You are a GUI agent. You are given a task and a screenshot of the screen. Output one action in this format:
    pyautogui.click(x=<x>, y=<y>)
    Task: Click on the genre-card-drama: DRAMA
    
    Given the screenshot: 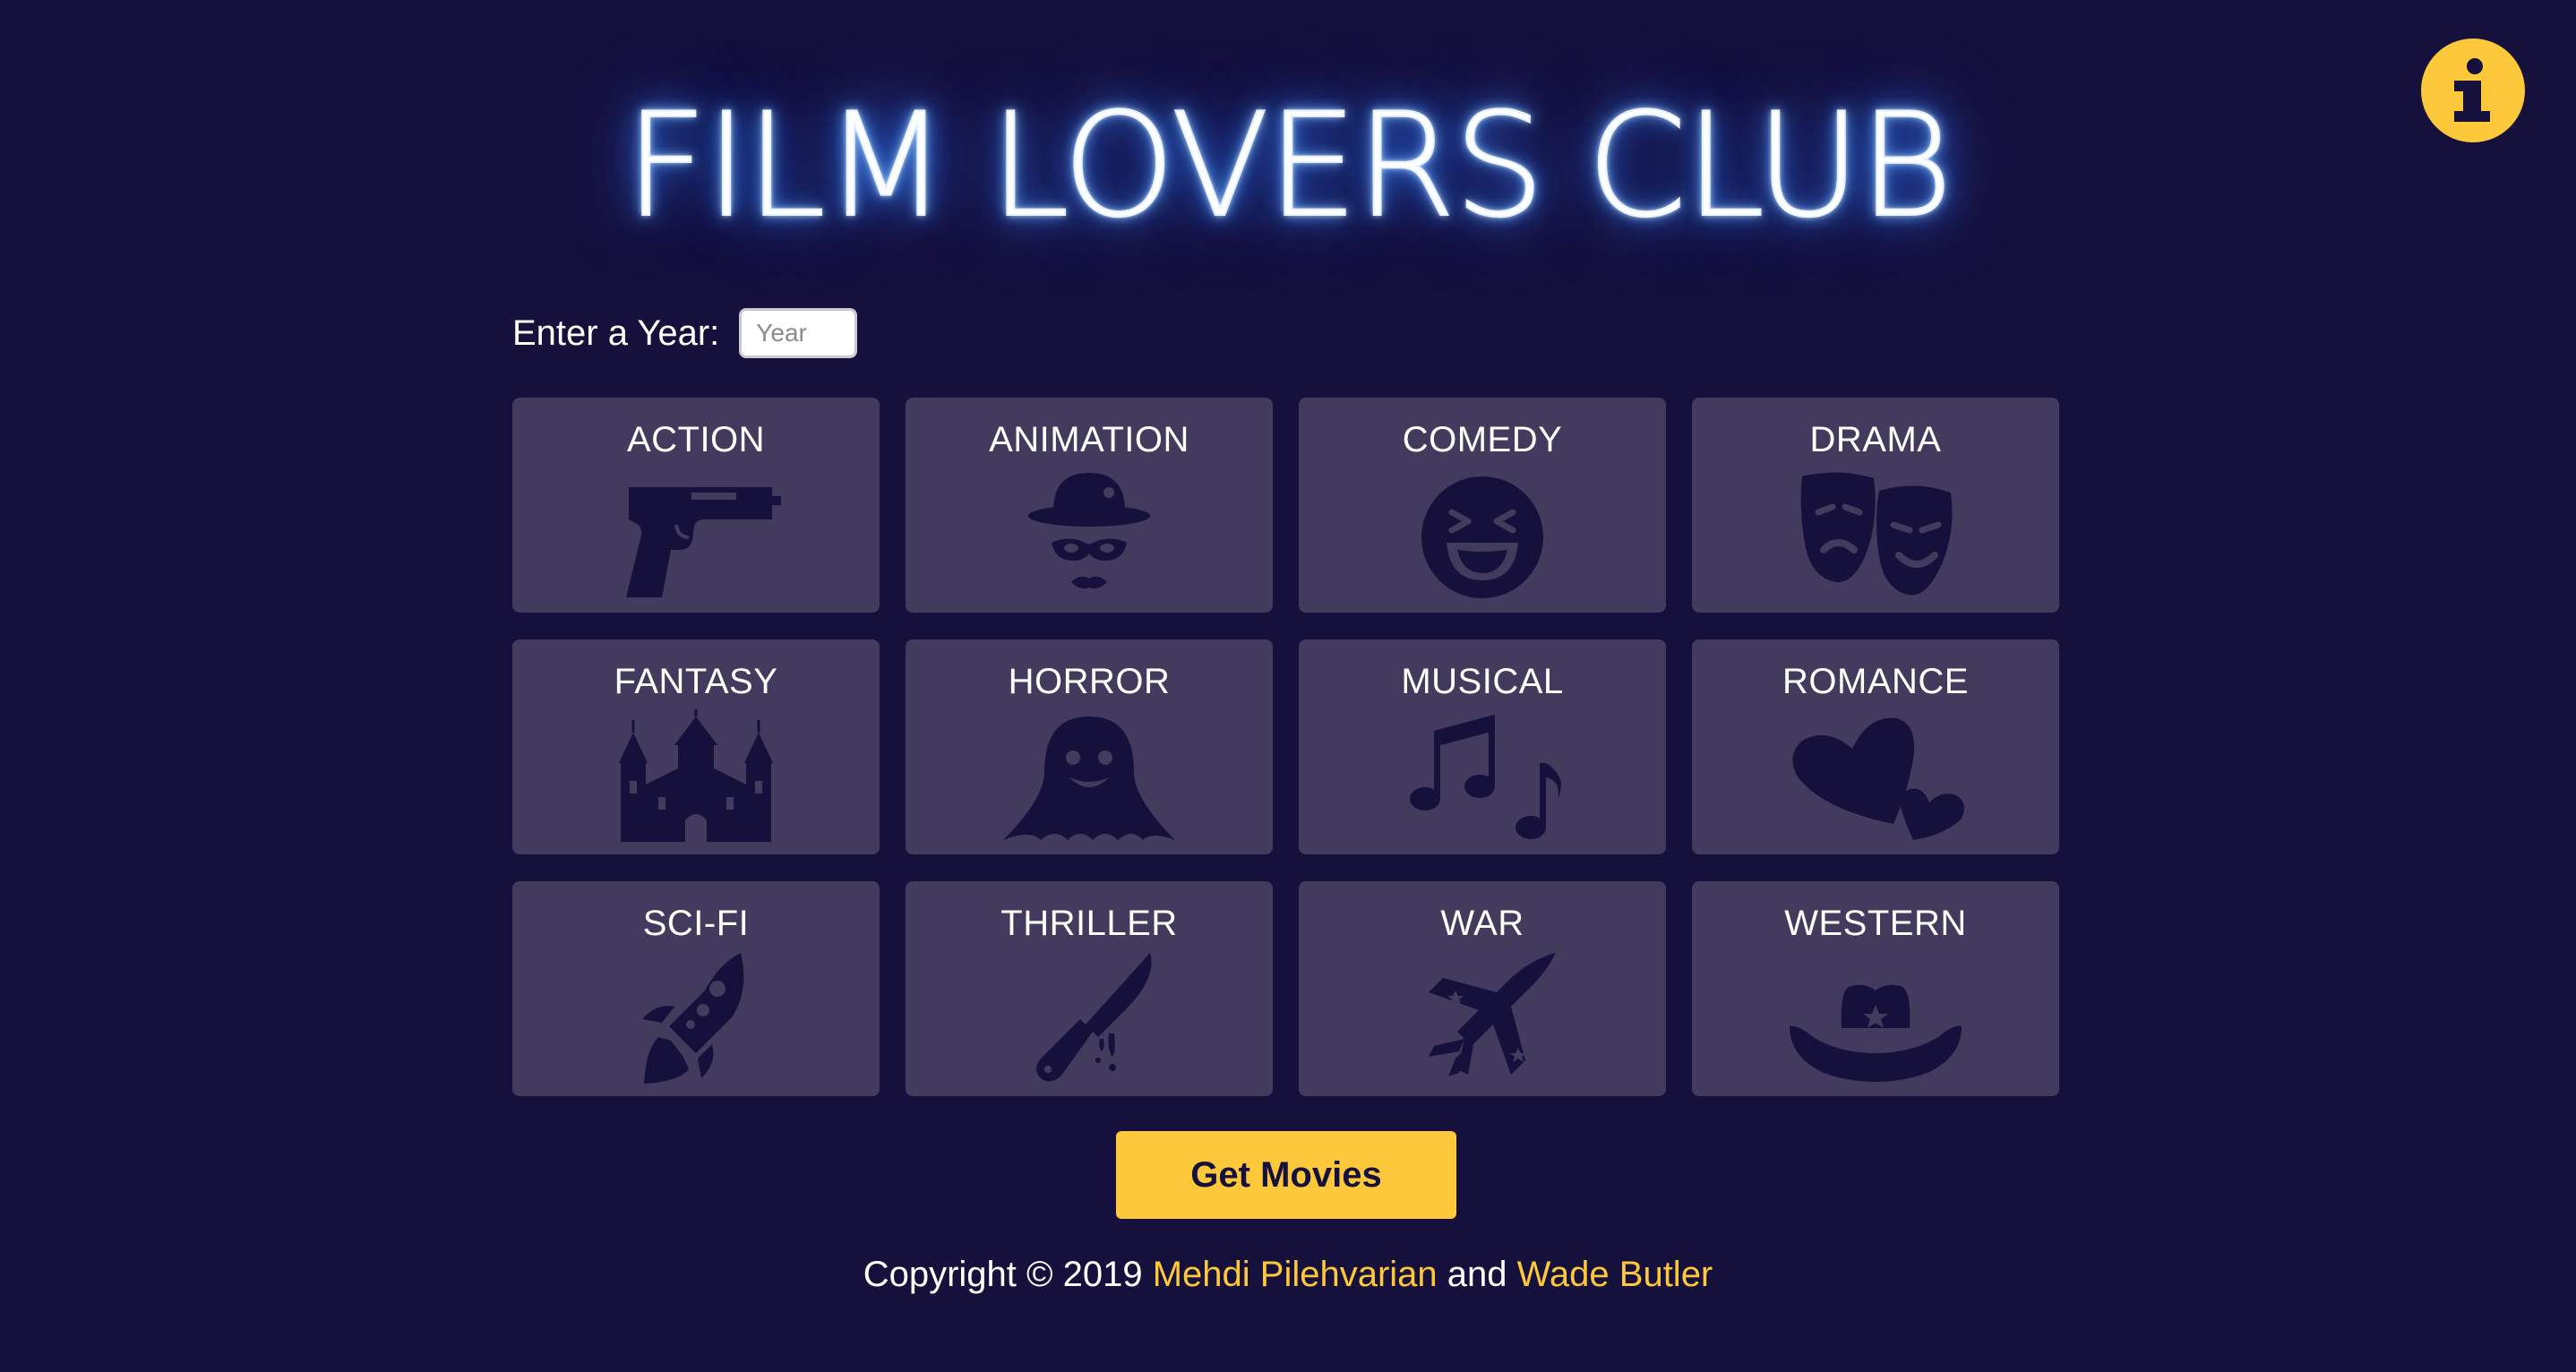 What is the action you would take?
    pyautogui.click(x=1875, y=505)
    